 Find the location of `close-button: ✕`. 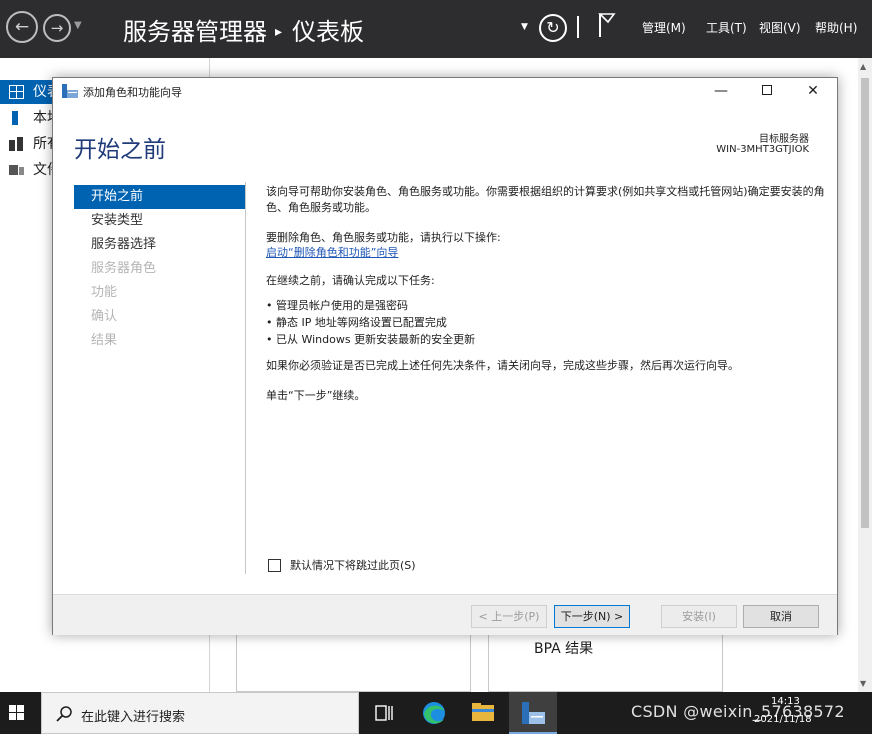

close-button: ✕ is located at coordinates (813, 91).